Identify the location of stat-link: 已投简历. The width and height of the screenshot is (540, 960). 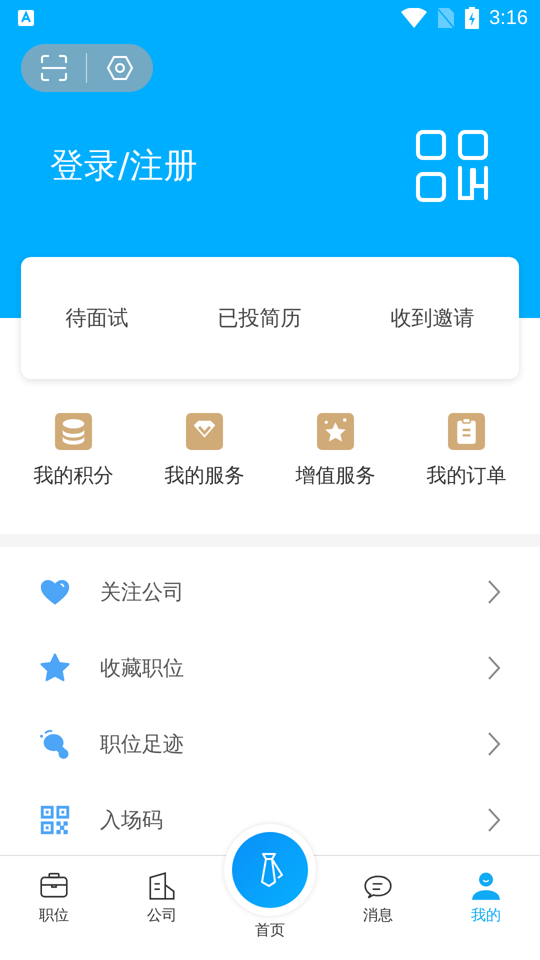
(260, 318).